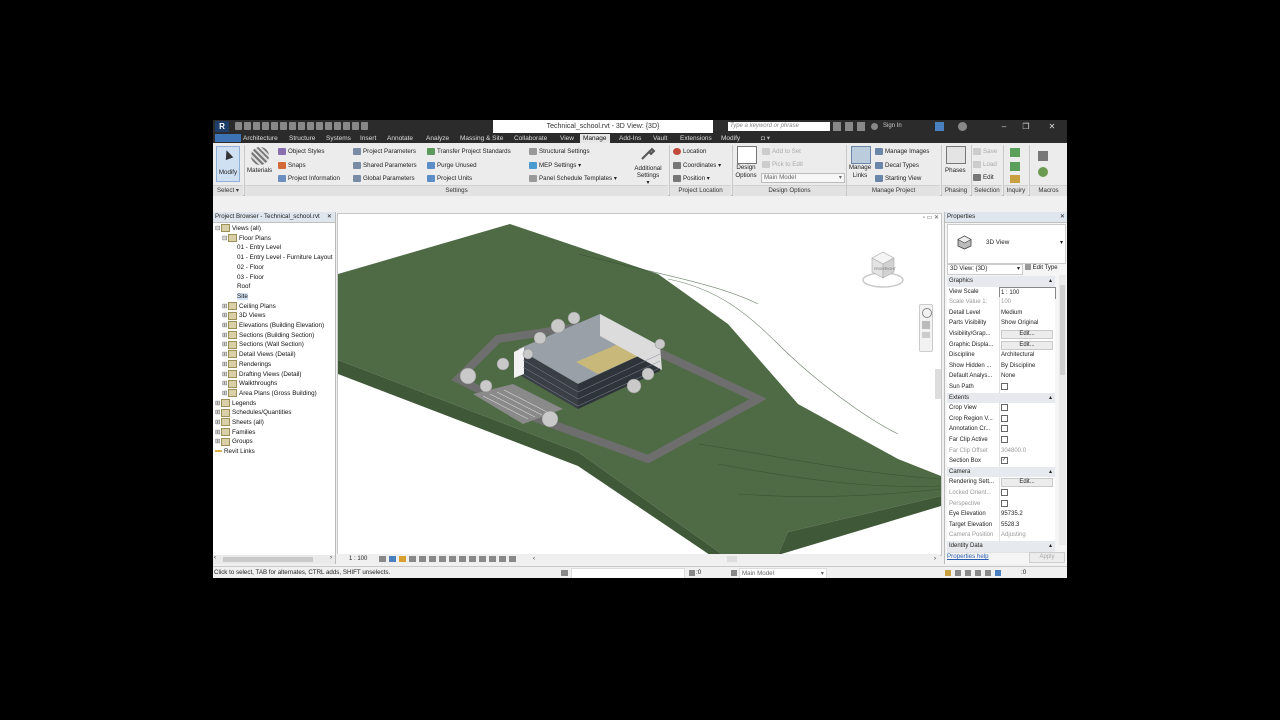 This screenshot has width=1280, height=720. What do you see at coordinates (955, 171) in the screenshot?
I see `phases-button: Phases` at bounding box center [955, 171].